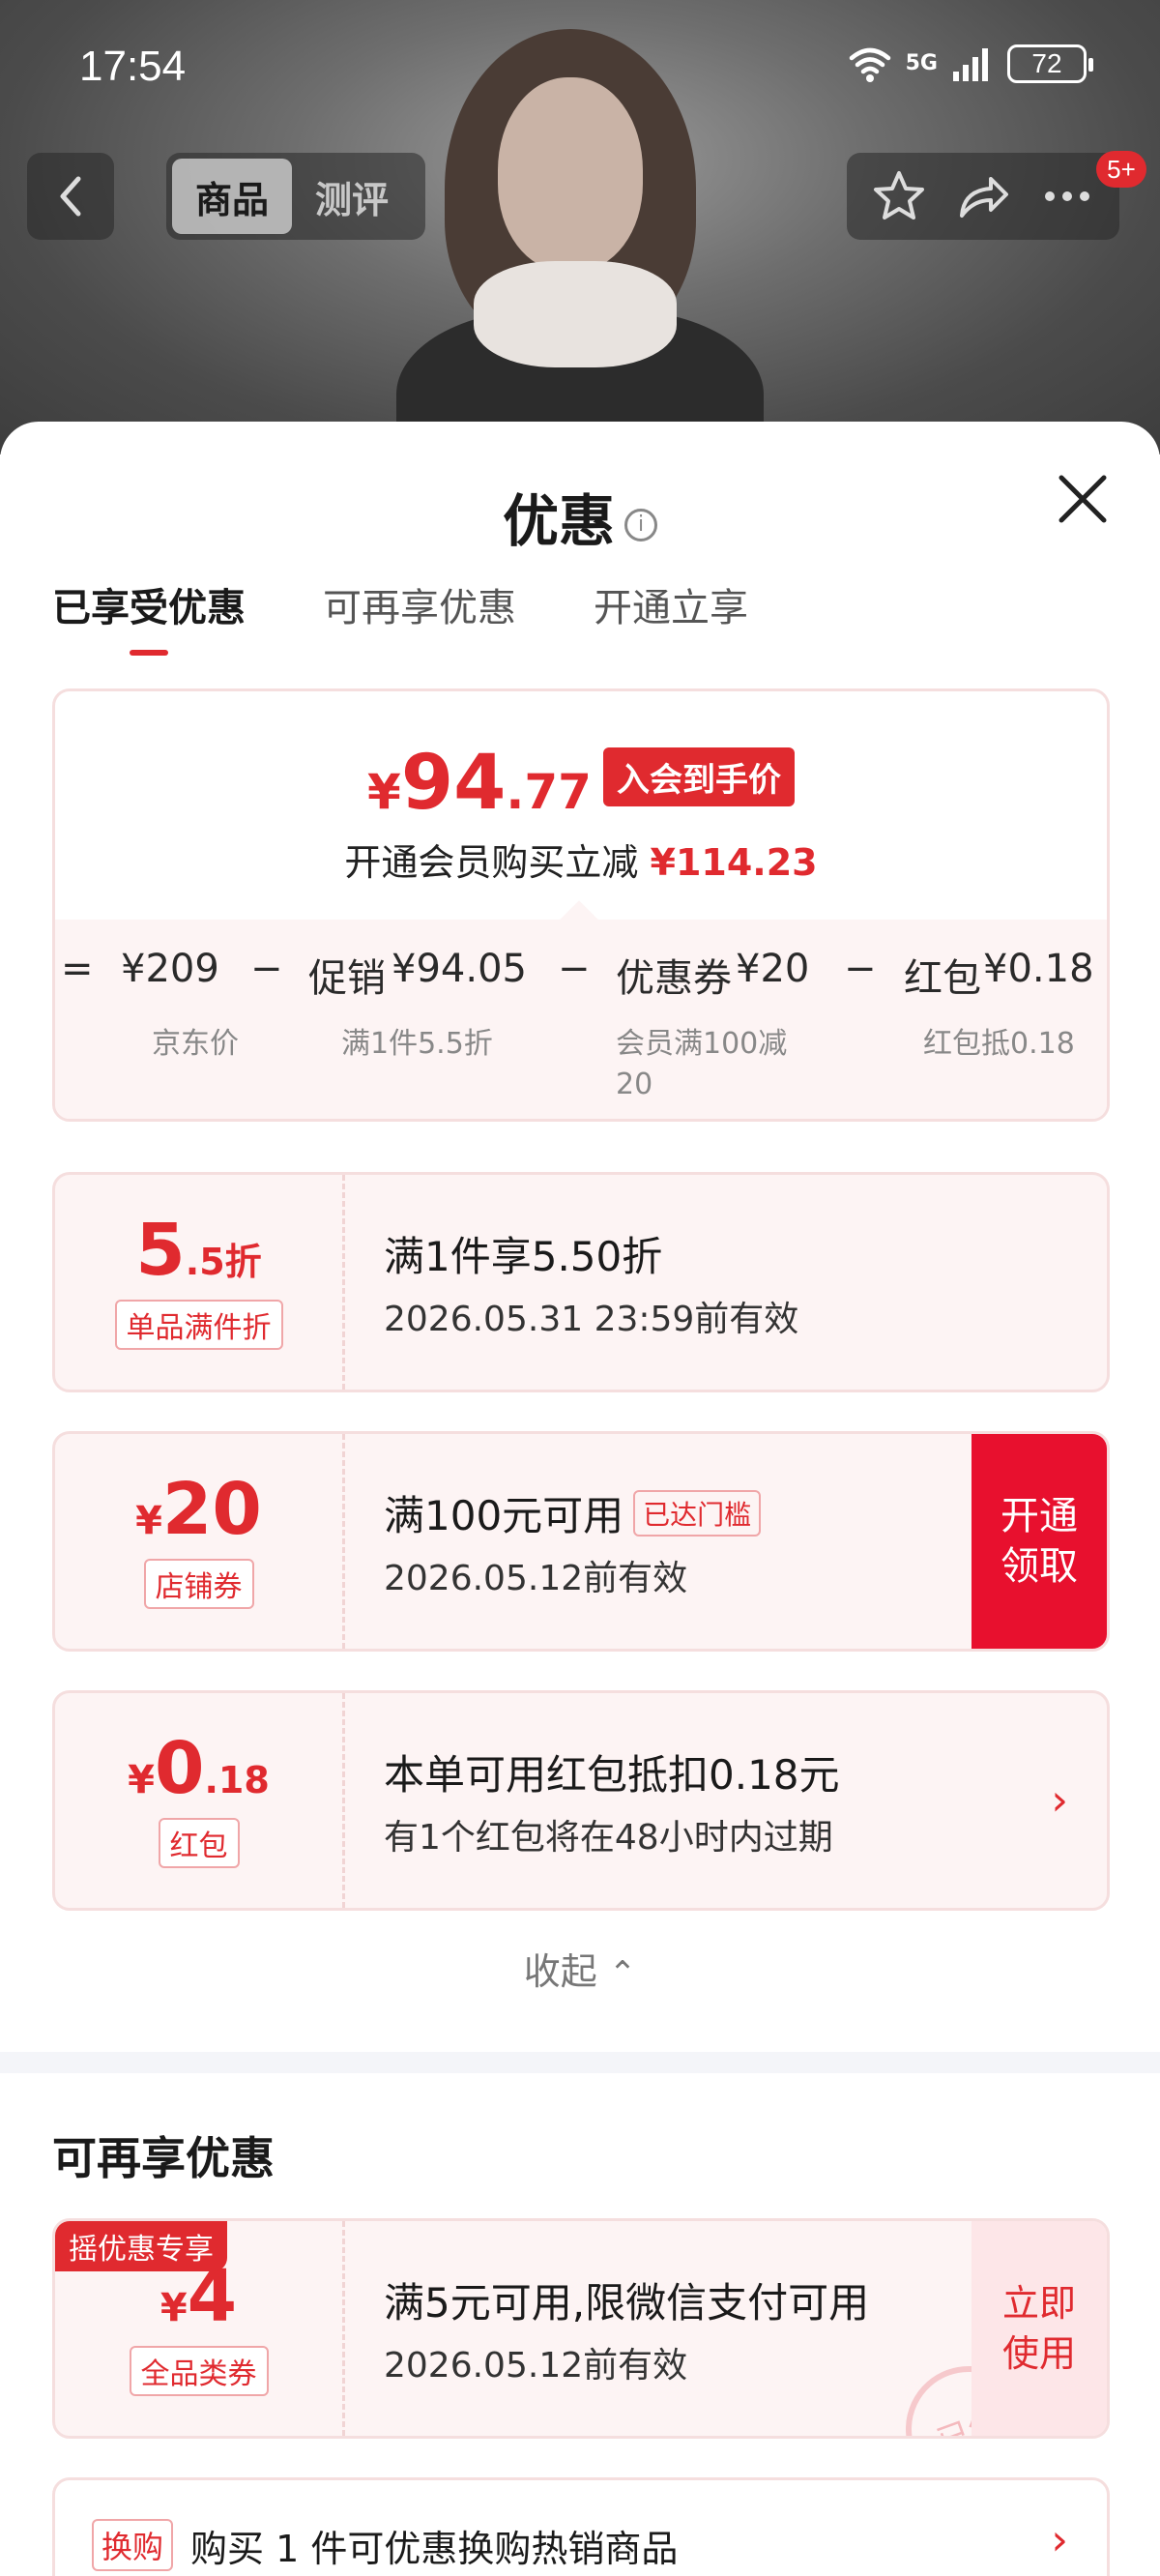  Describe the element at coordinates (580, 67) in the screenshot. I see `status-bar: 17:54 5G 72` at that location.